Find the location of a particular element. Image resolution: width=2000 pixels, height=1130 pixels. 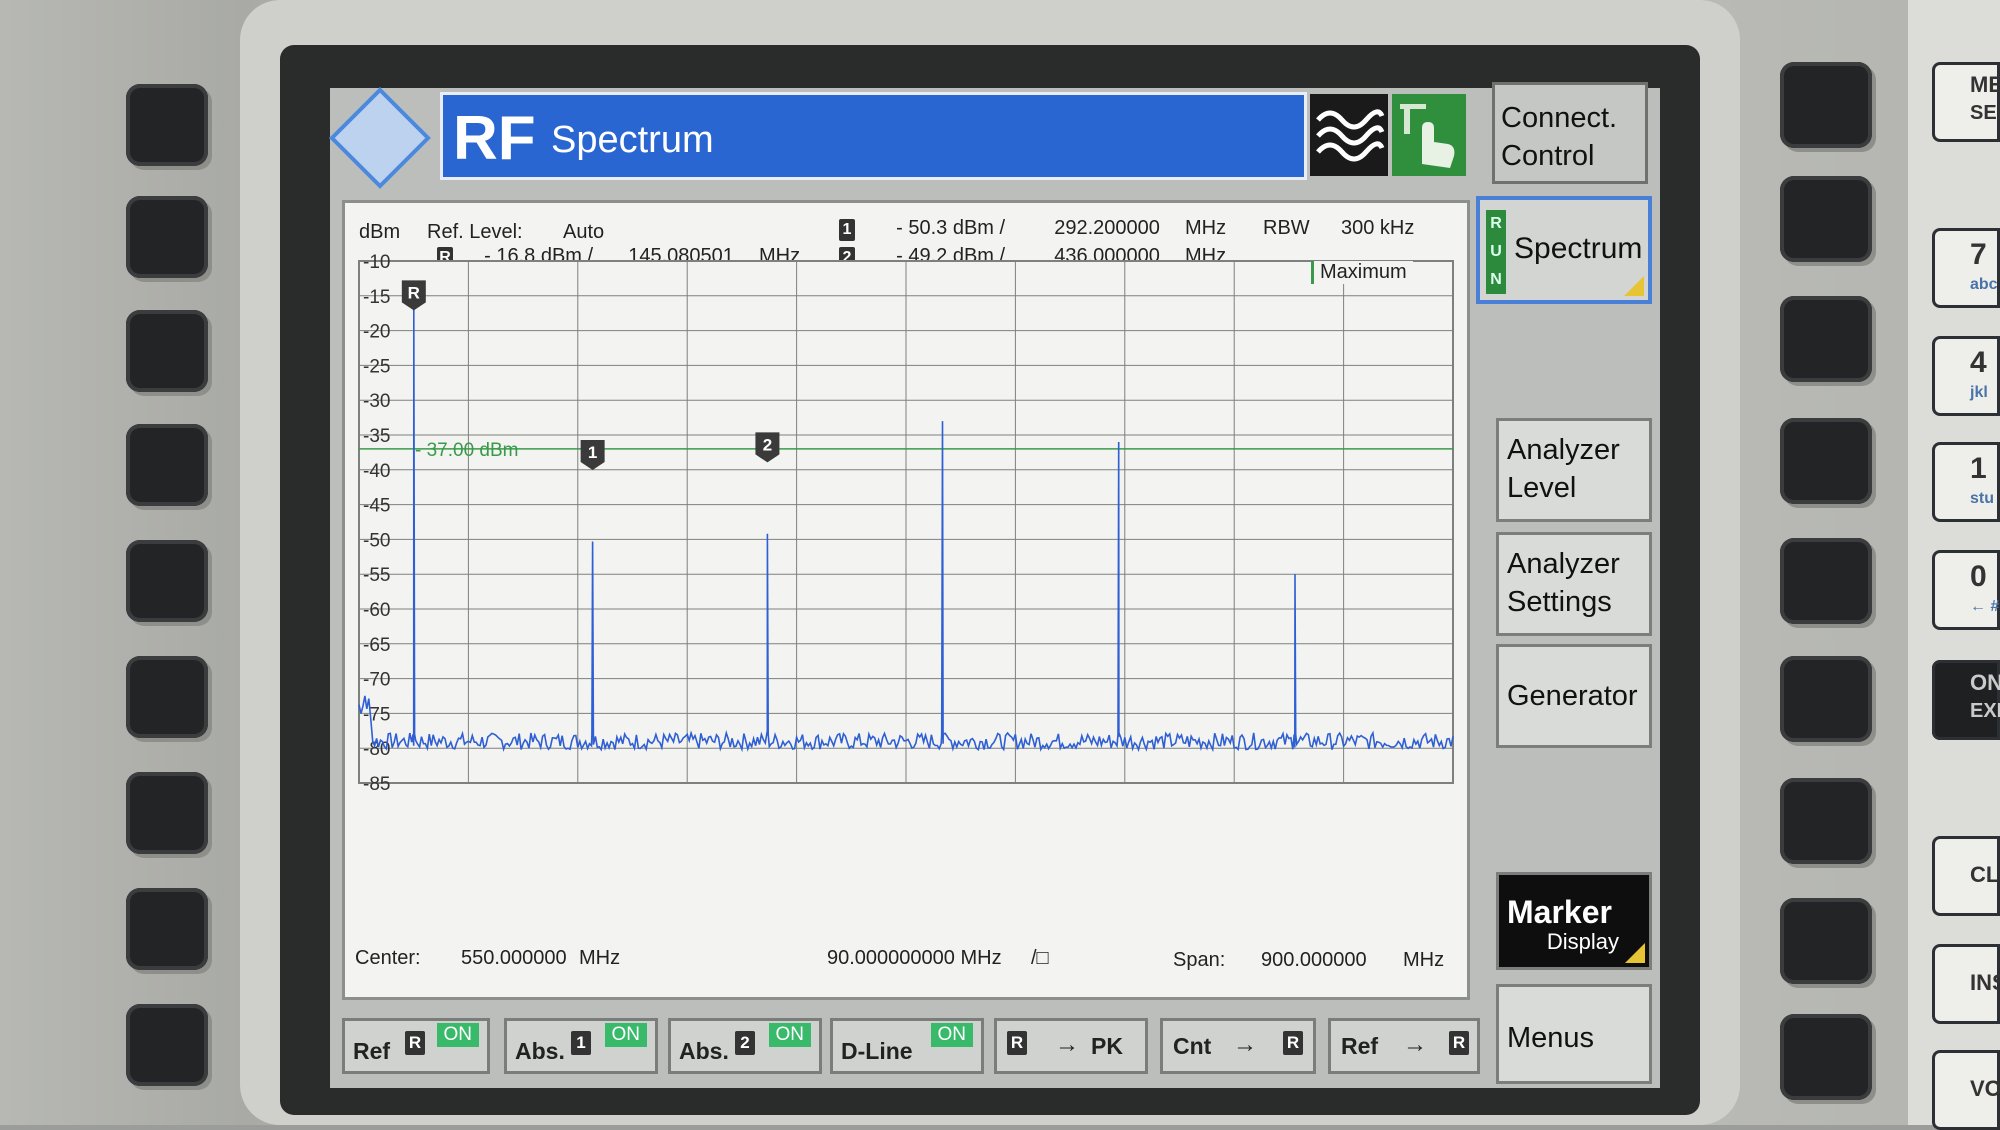

run-letter: R is located at coordinates (1496, 223).